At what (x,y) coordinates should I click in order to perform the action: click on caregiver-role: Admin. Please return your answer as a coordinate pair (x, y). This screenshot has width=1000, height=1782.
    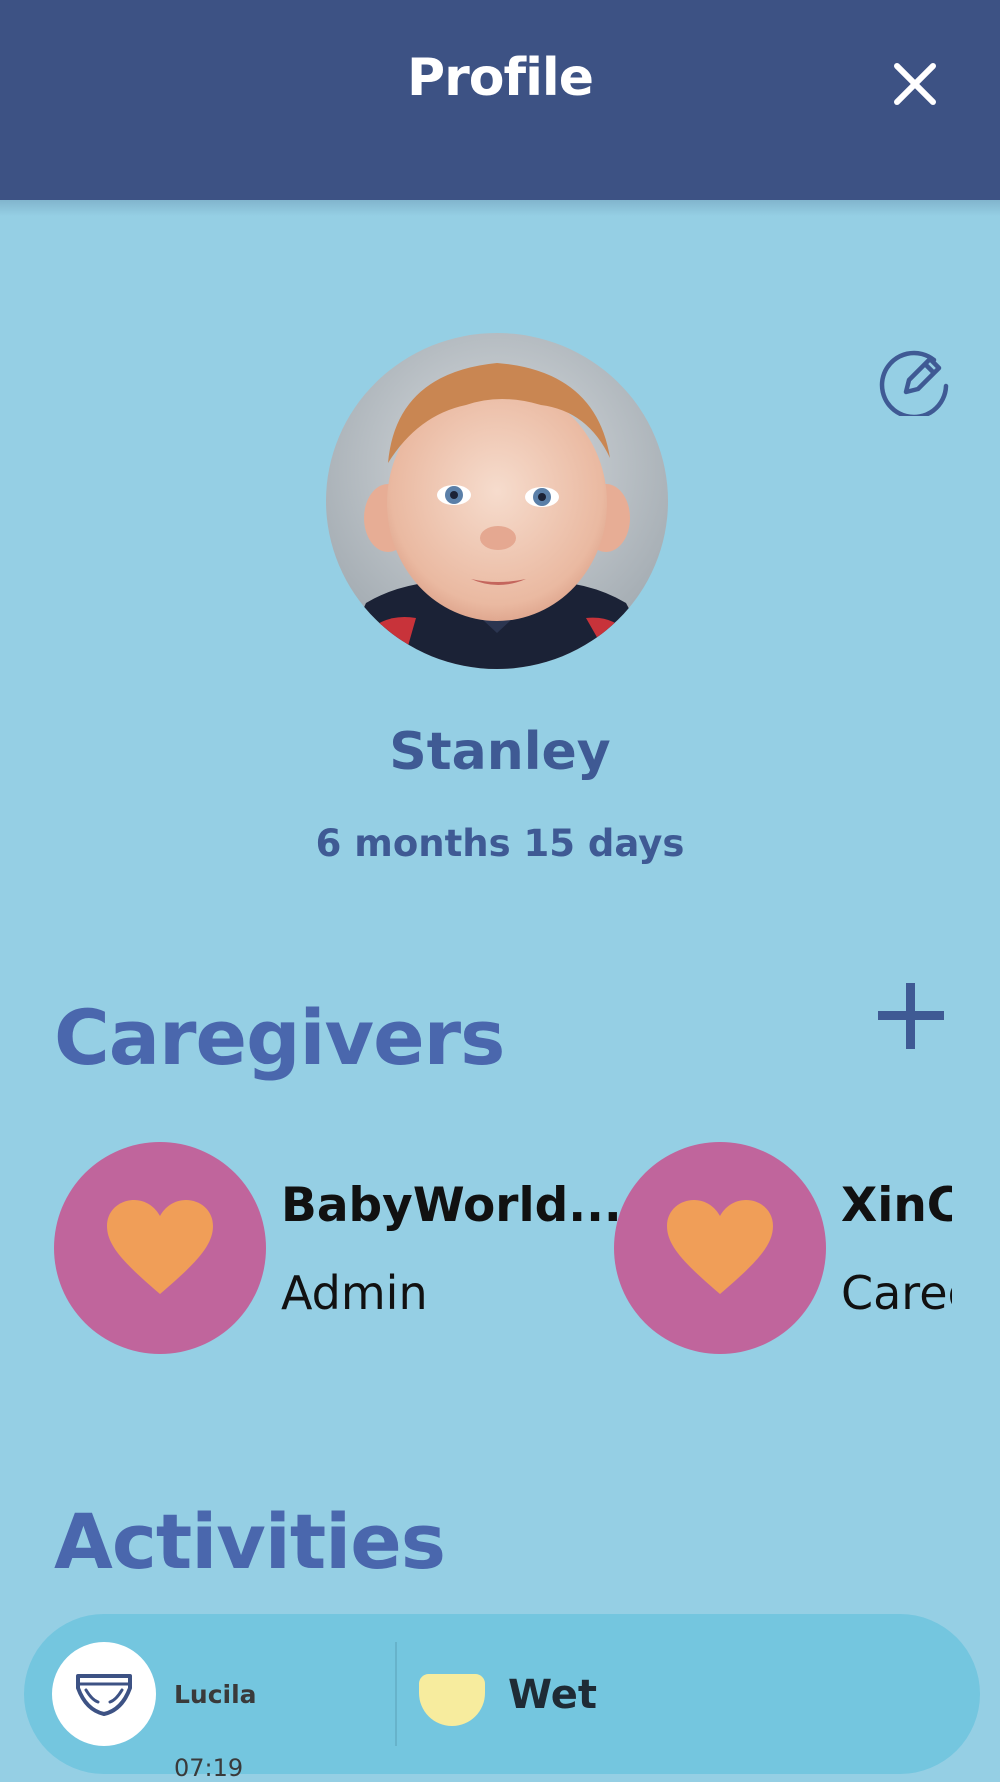
    Looking at the image, I should click on (354, 1293).